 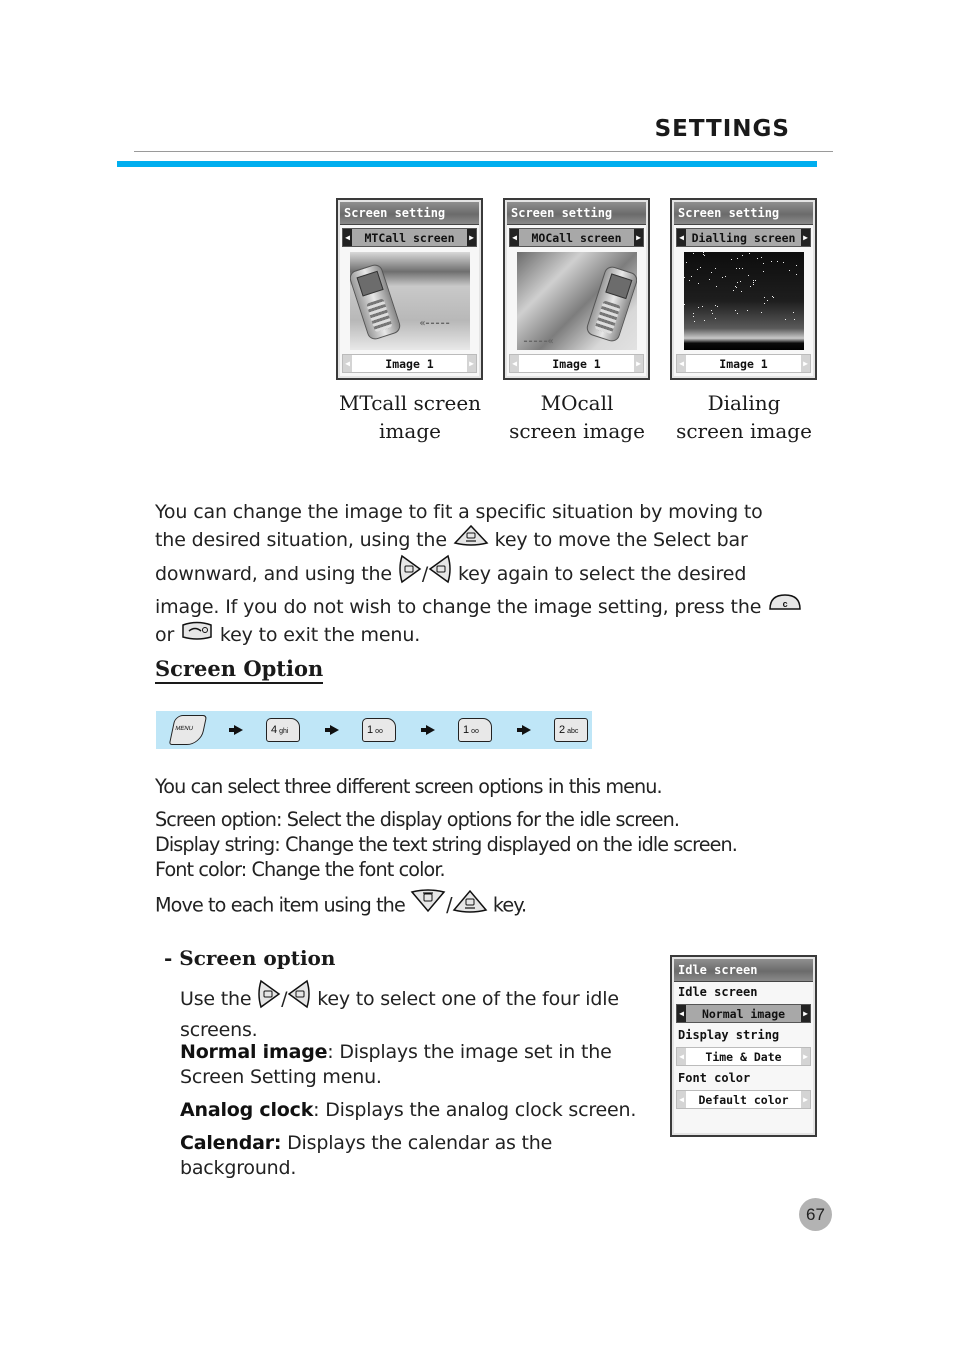 What do you see at coordinates (280, 905) in the screenshot?
I see `text-fragment: Move to each item using the` at bounding box center [280, 905].